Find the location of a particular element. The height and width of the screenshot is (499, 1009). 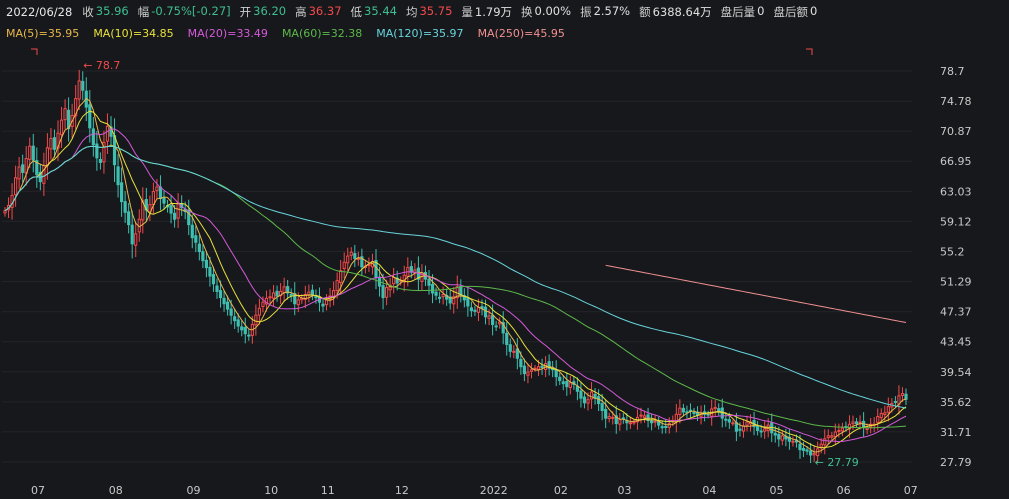

y-tick-label: 39.54 is located at coordinates (956, 372).